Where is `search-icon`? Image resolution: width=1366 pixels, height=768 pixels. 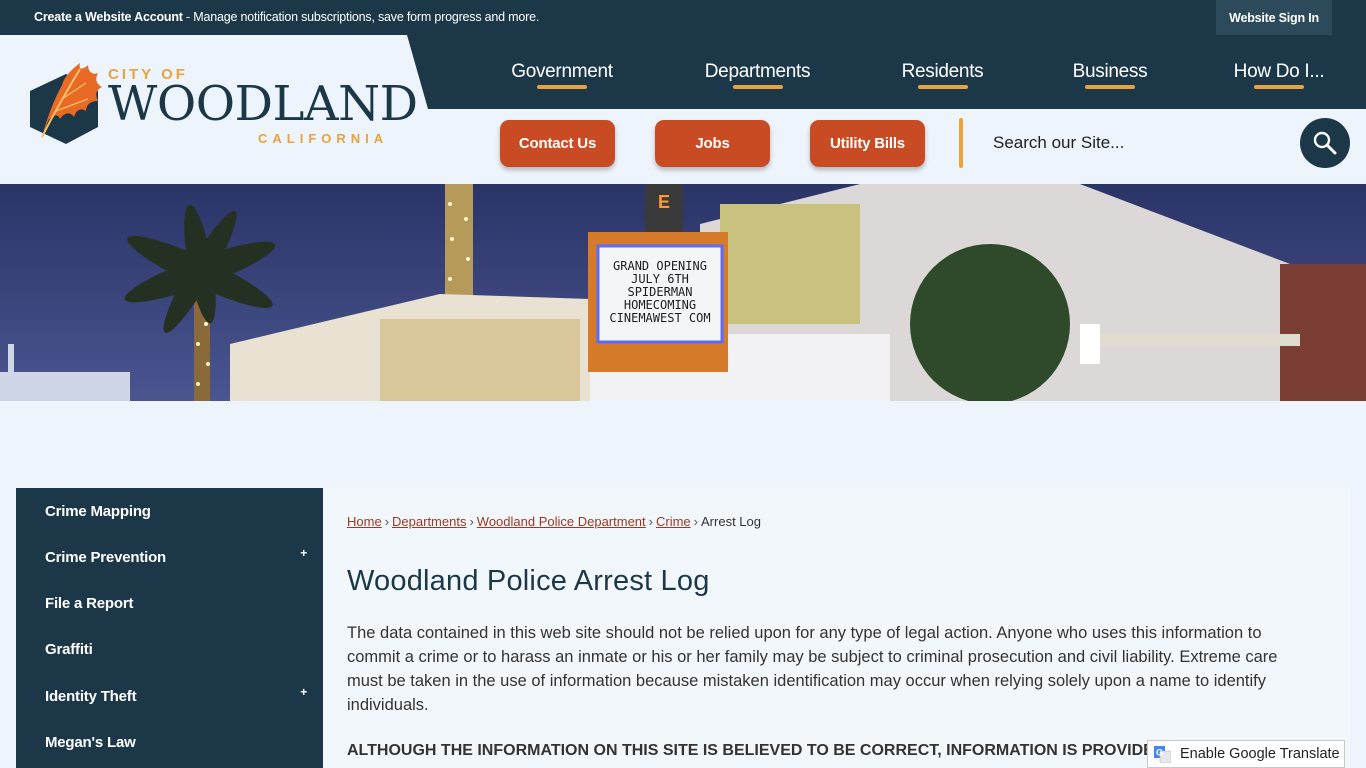 search-icon is located at coordinates (1325, 143).